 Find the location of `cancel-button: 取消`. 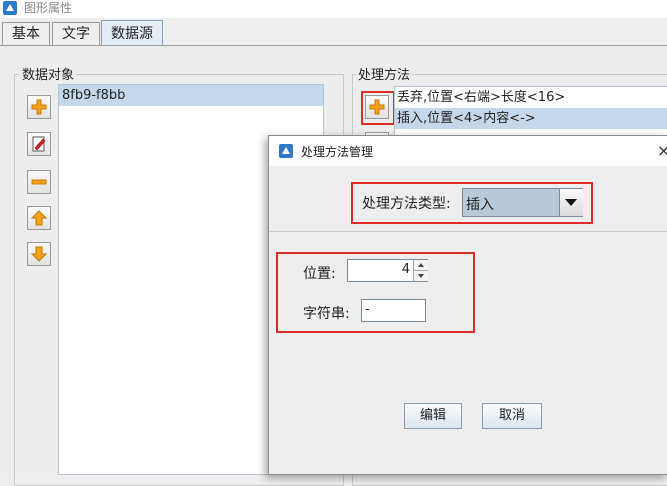

cancel-button: 取消 is located at coordinates (512, 416).